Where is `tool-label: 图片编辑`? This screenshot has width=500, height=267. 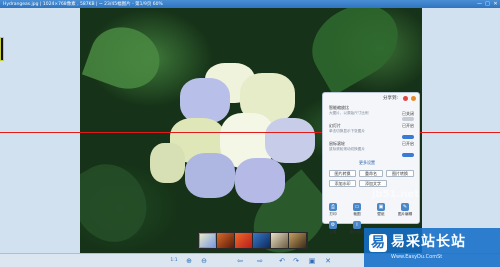
tool-label: 图片编辑 is located at coordinates (405, 214).